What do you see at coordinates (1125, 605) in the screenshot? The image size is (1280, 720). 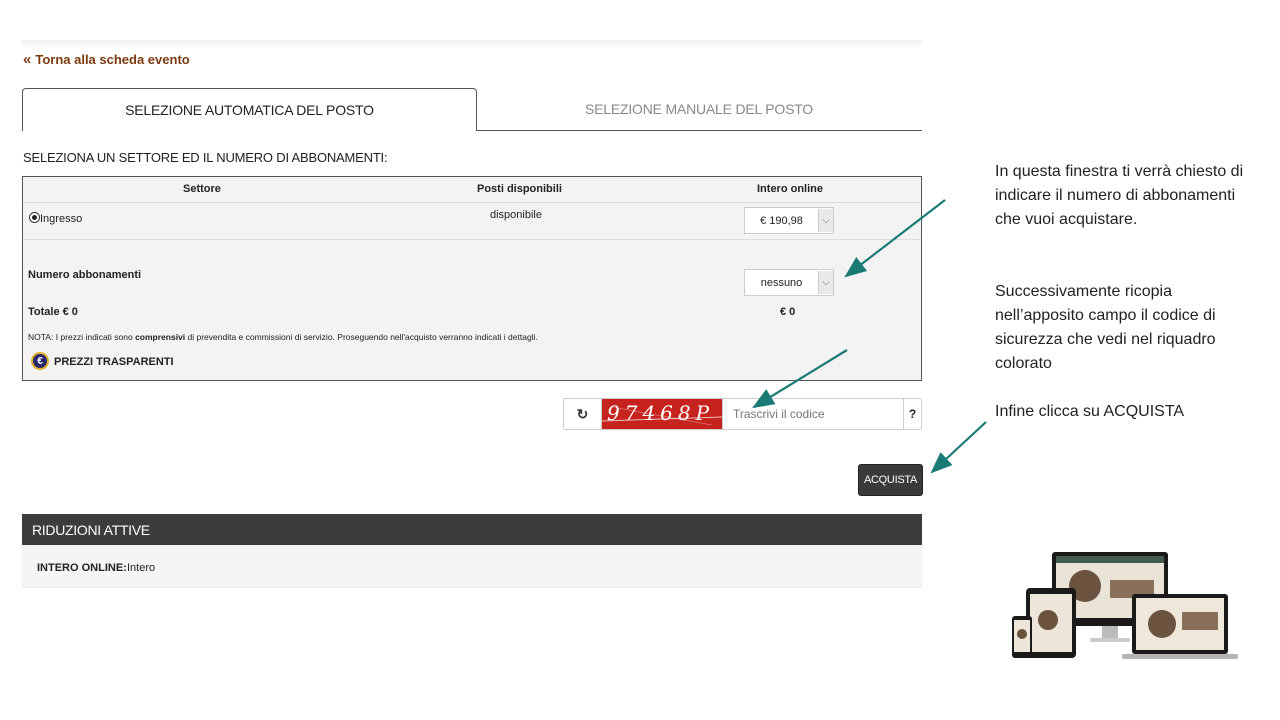 I see `devices-illustration` at bounding box center [1125, 605].